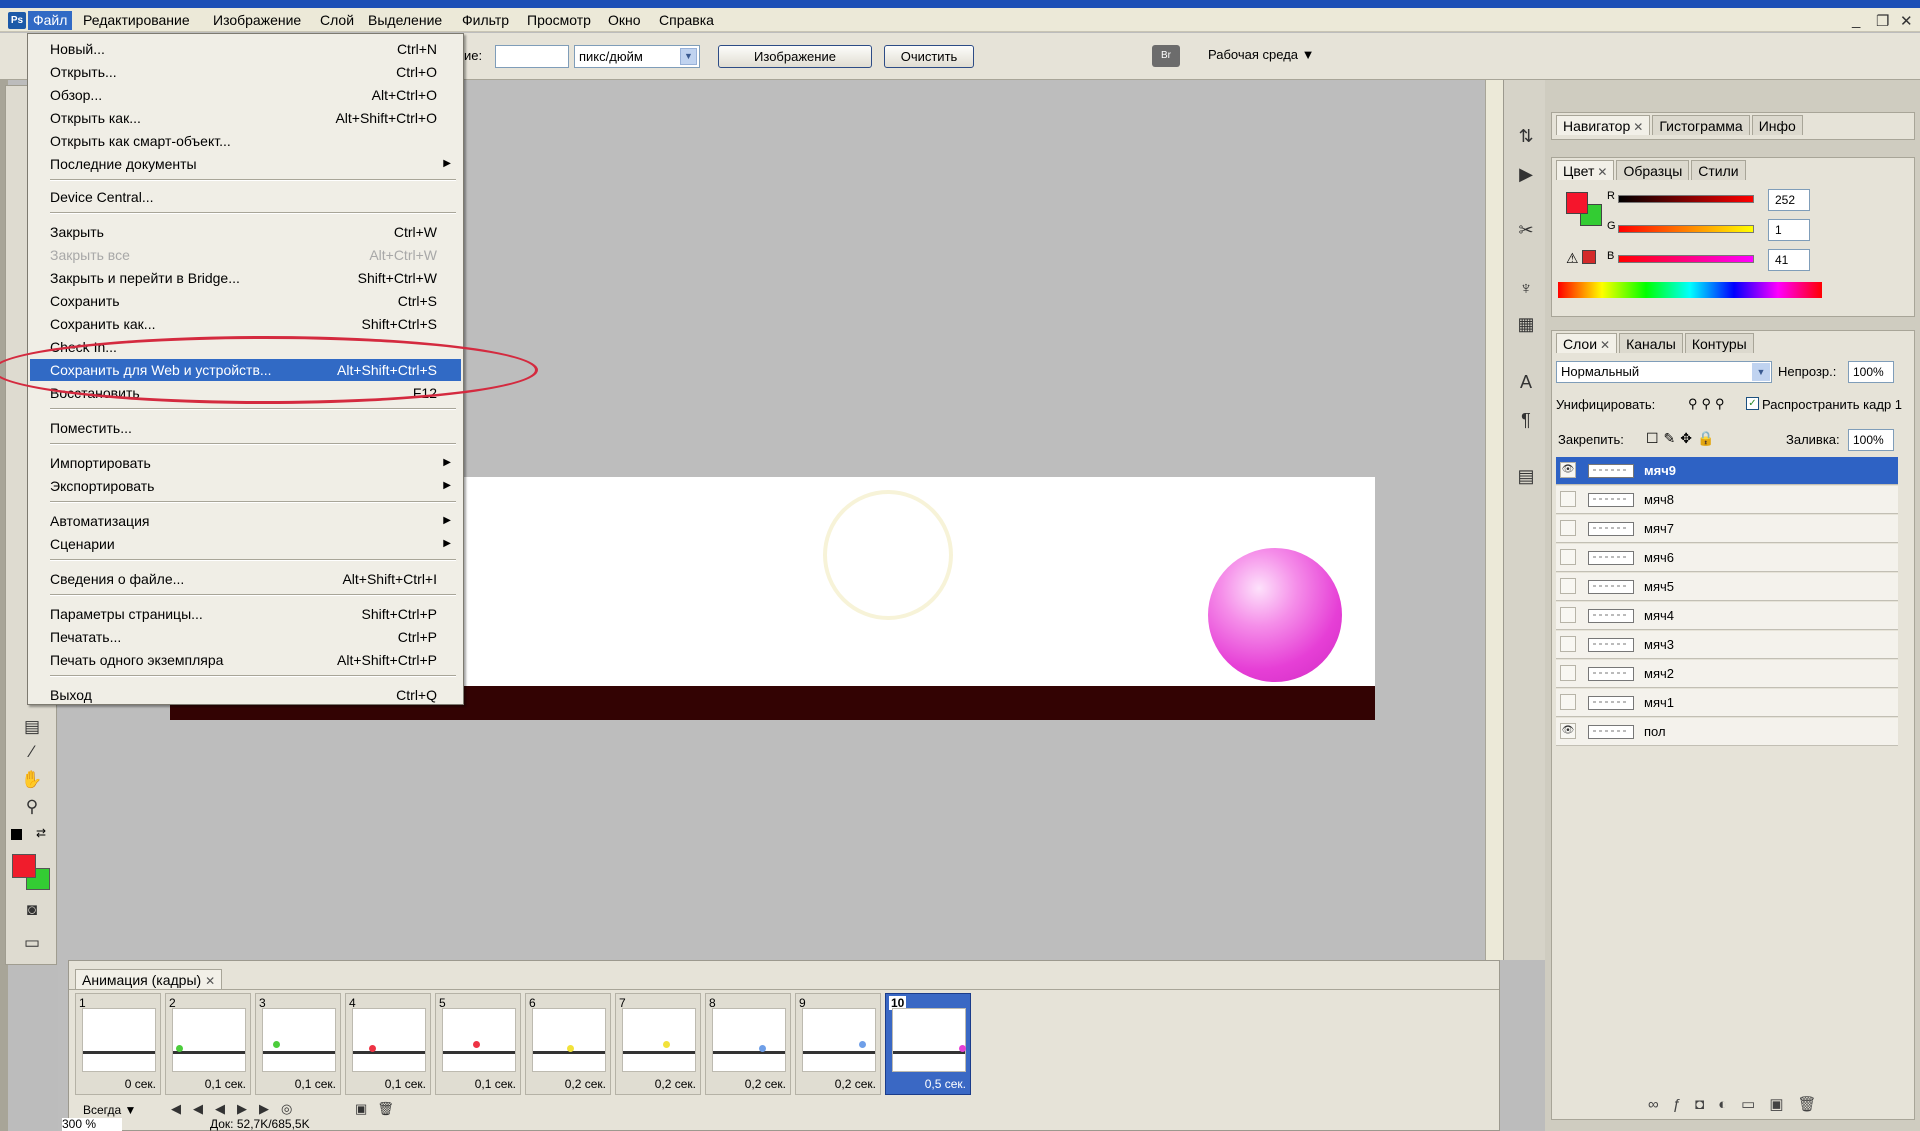  I want to click on brushes-icon: ♆, so click(1526, 288).